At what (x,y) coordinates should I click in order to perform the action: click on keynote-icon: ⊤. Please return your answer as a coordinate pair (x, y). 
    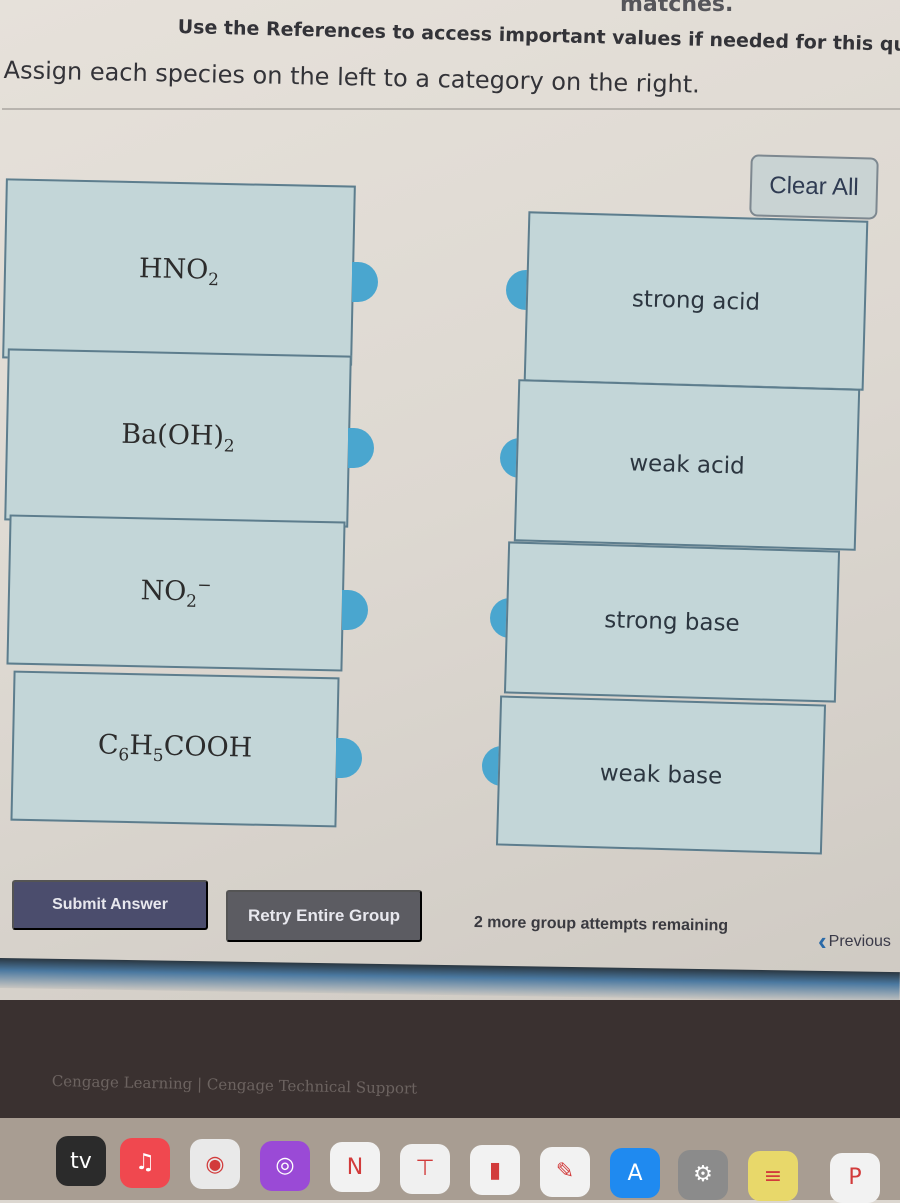
    Looking at the image, I should click on (425, 1168).